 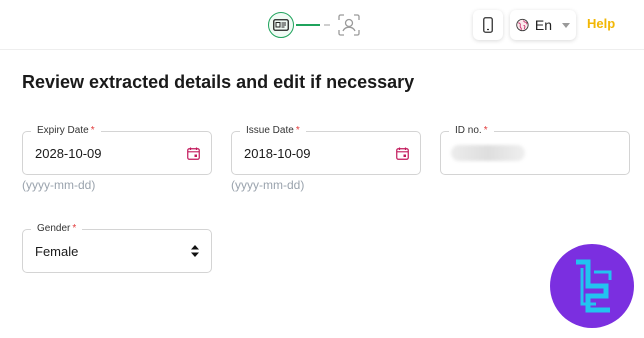 I want to click on globe-icon, so click(x=522, y=25).